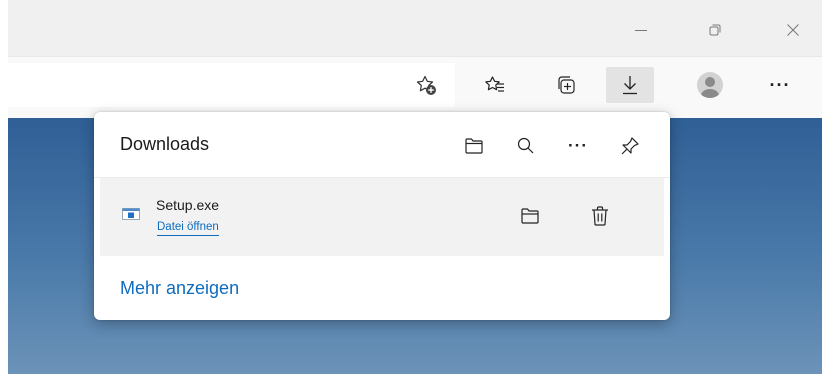 This screenshot has height=374, width=822. I want to click on restore-button, so click(715, 30).